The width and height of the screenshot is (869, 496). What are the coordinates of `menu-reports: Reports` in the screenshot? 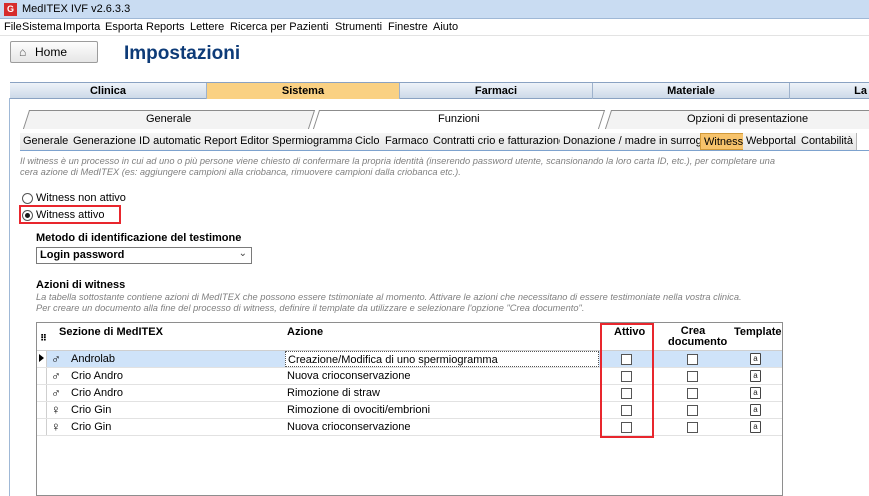 It's located at (165, 27).